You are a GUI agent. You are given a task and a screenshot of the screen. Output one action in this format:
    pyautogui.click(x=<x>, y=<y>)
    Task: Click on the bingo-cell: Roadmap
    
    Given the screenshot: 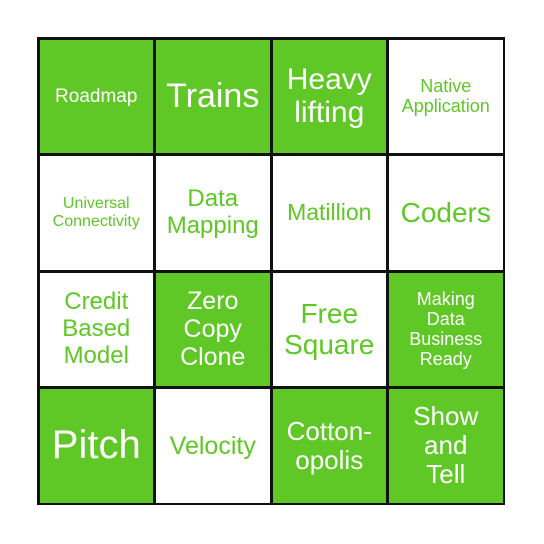 What is the action you would take?
    pyautogui.click(x=96, y=96)
    